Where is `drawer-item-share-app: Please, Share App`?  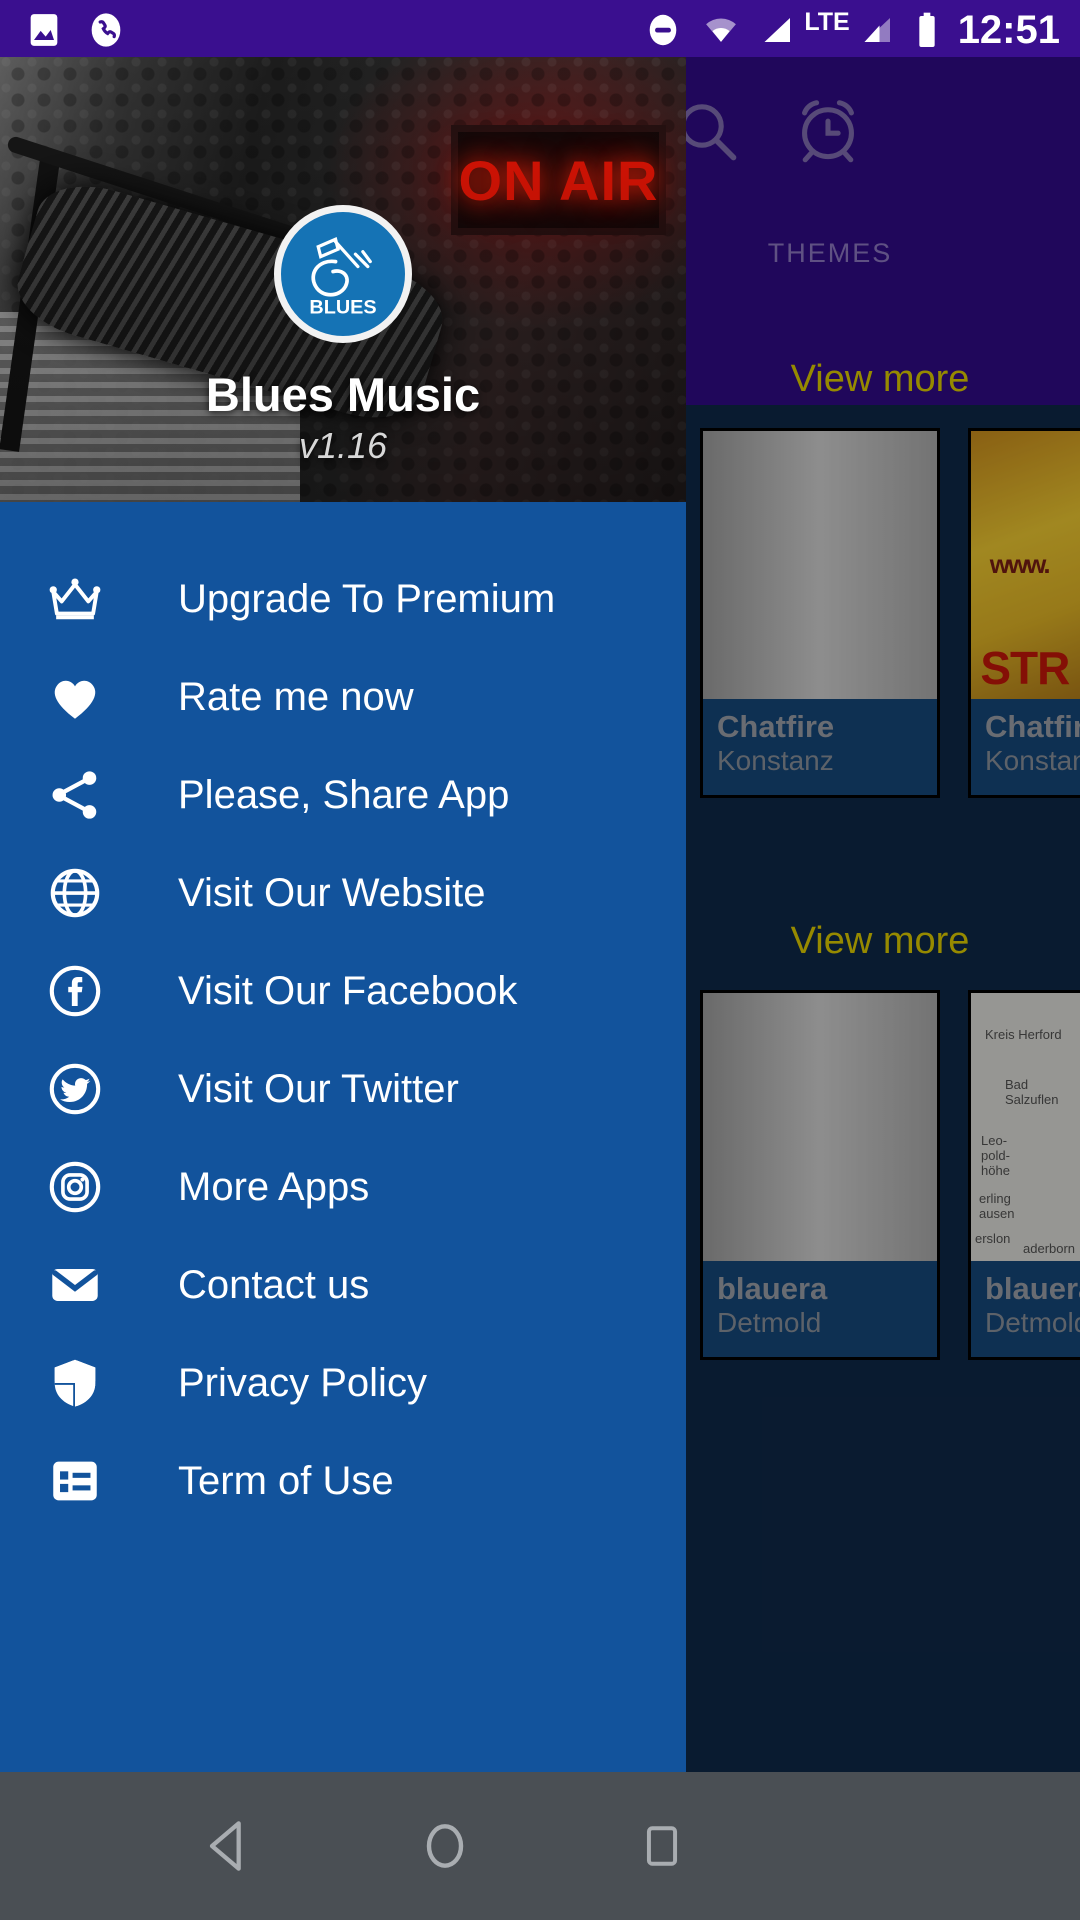
drawer-item-share-app: Please, Share App is located at coordinates (343, 795).